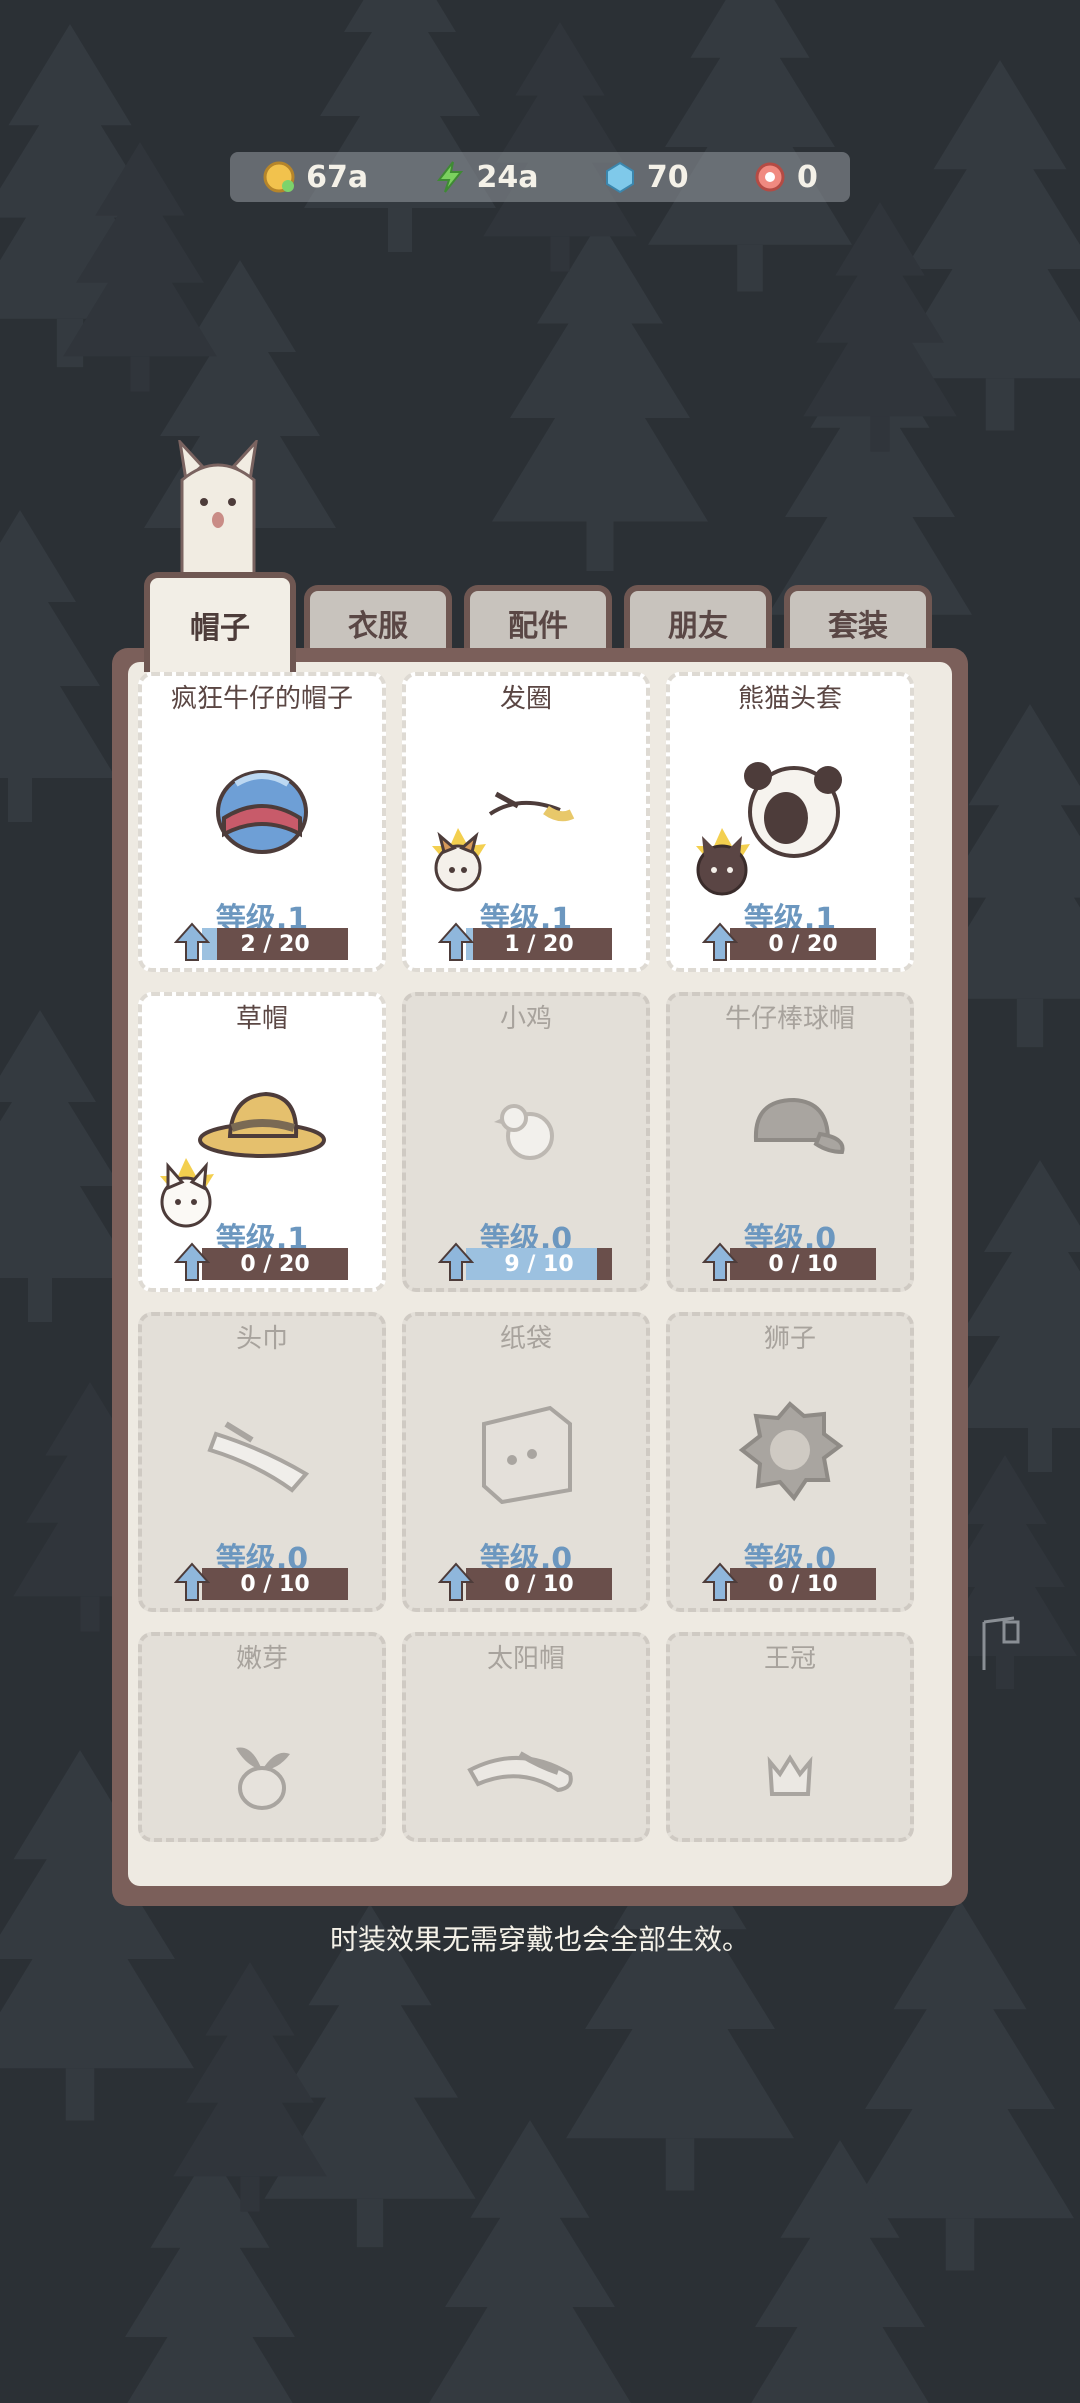  I want to click on item-card: 头巾 等级.0 0 / 10, so click(262, 1462).